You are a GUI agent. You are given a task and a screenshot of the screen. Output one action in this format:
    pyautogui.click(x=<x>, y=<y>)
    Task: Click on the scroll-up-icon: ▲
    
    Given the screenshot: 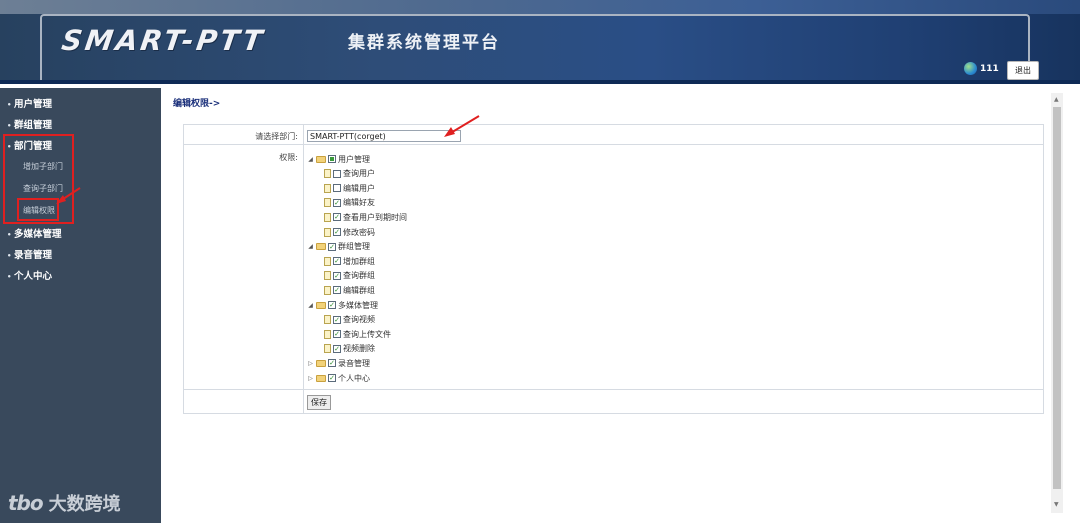 What is the action you would take?
    pyautogui.click(x=1056, y=99)
    